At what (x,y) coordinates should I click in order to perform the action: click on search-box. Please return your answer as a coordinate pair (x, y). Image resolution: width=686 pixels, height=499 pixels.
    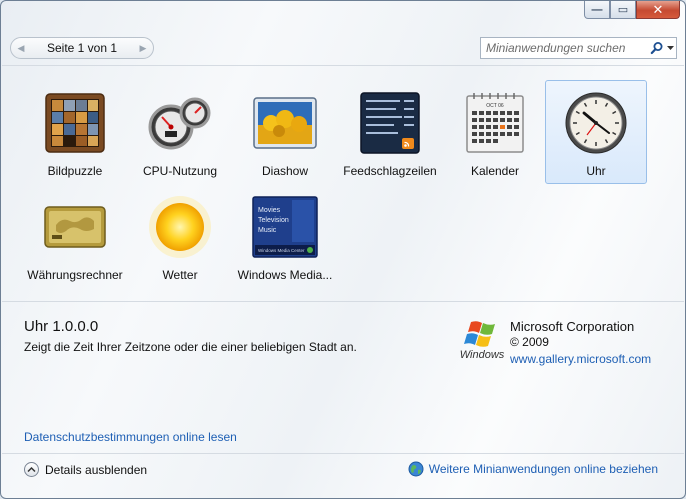
    Looking at the image, I should click on (578, 48).